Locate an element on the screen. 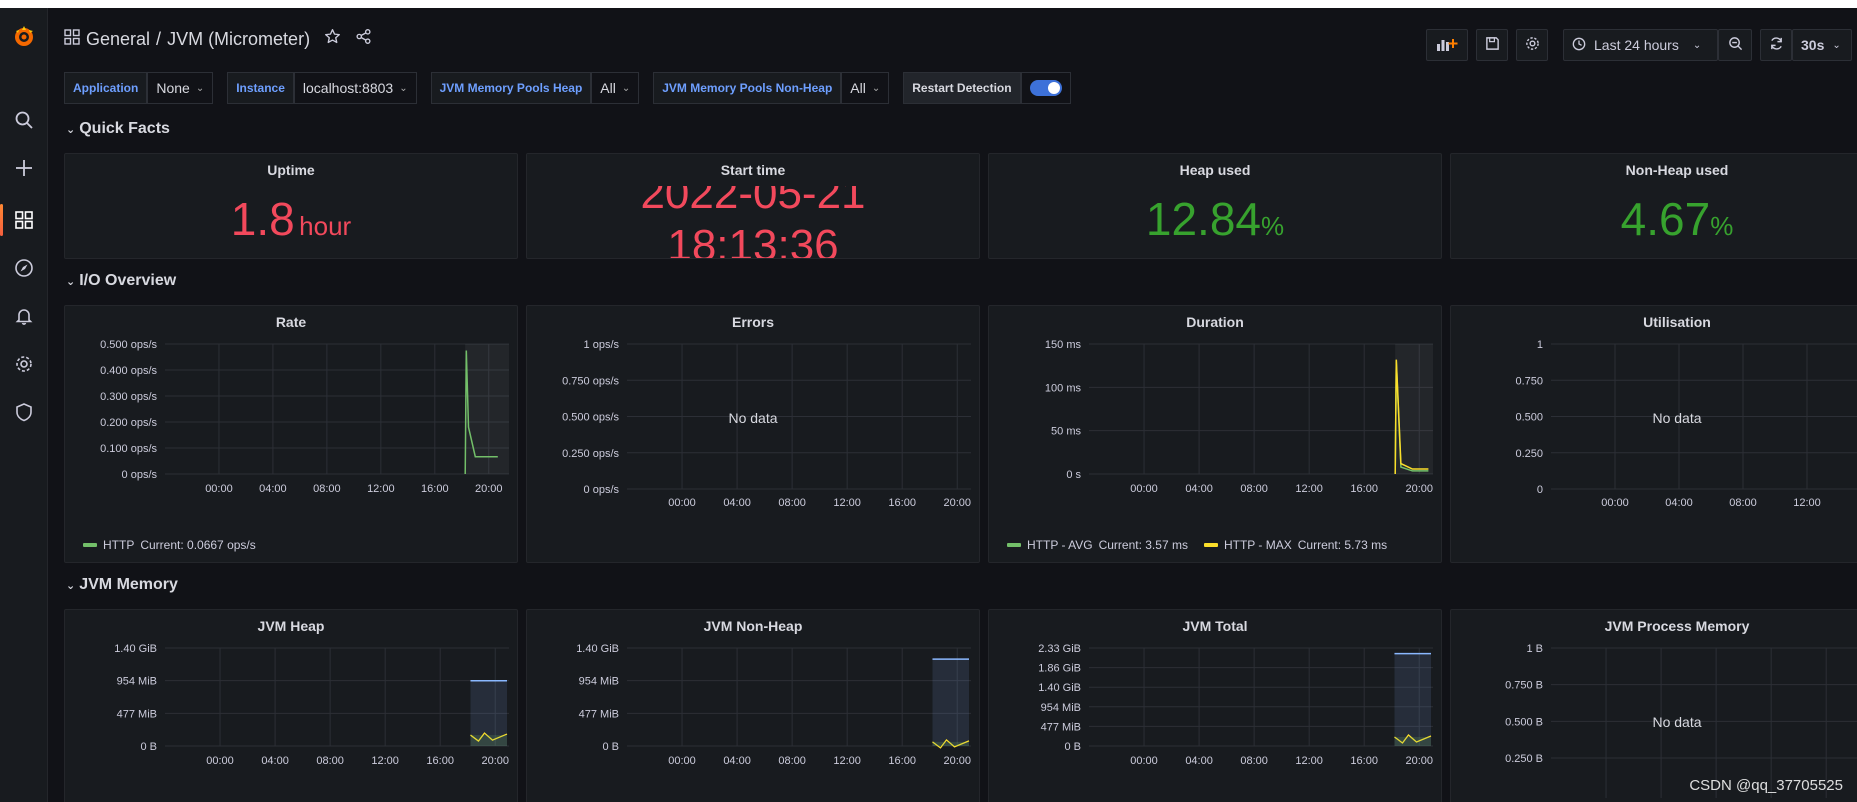  share-icon is located at coordinates (363, 39).